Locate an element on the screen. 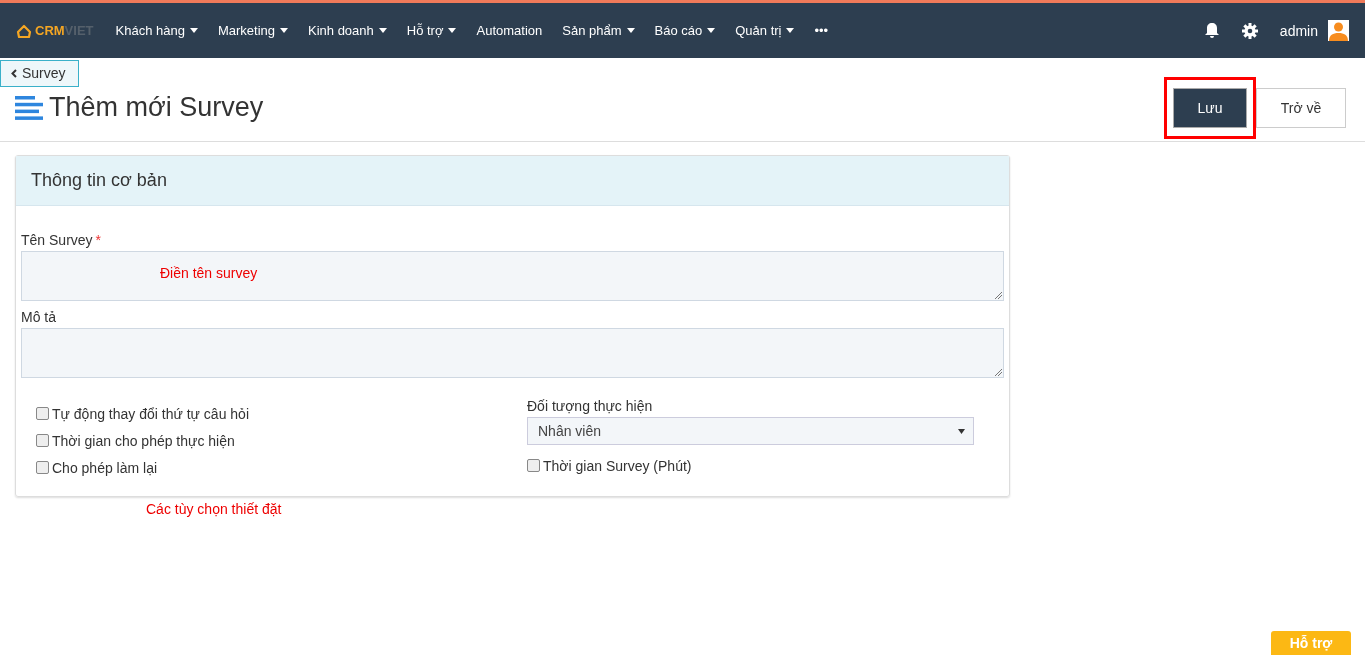 The height and width of the screenshot is (655, 1365). nav-menu-item: Khách hàng is located at coordinates (156, 30).